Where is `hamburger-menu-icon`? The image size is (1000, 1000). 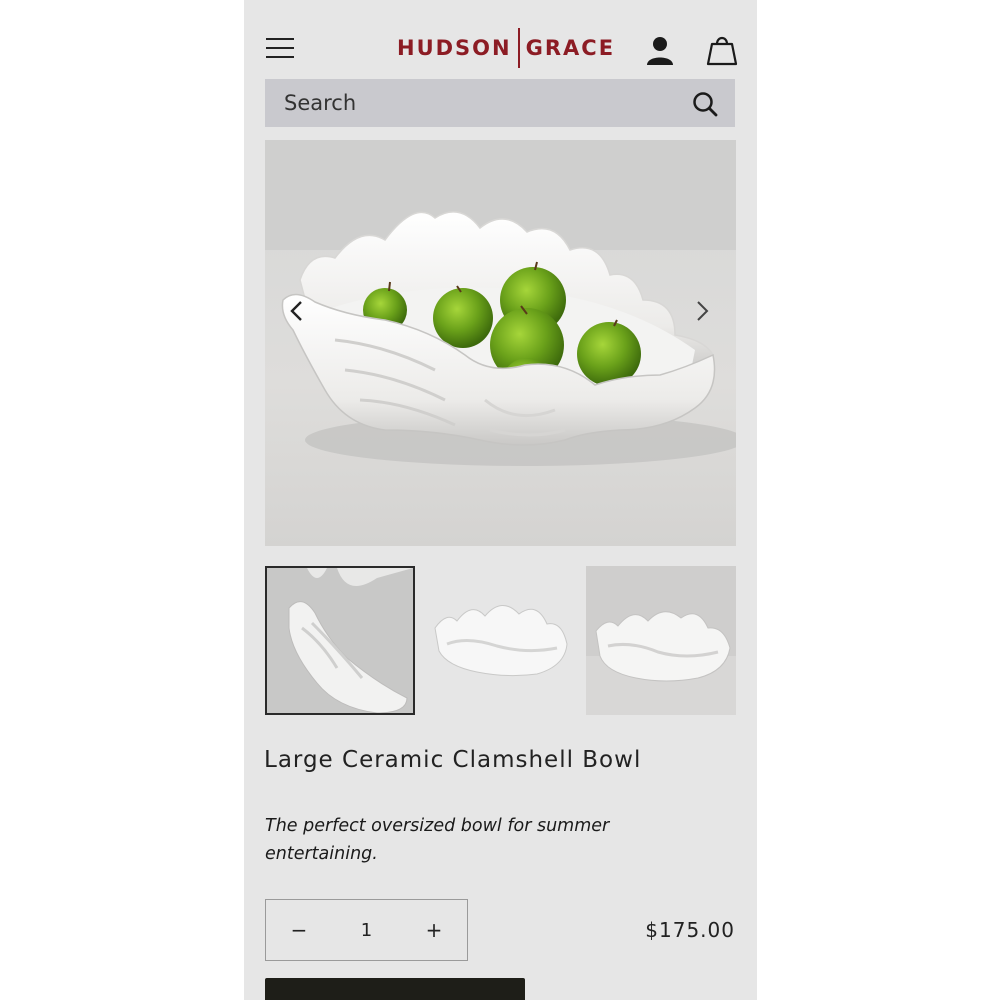
hamburger-menu-icon is located at coordinates (281, 48).